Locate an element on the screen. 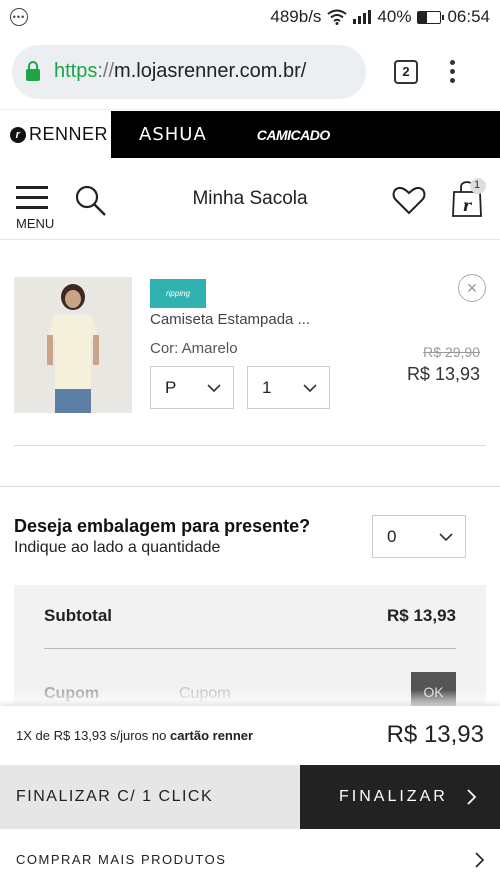 The width and height of the screenshot is (500, 889). search-icon is located at coordinates (91, 201).